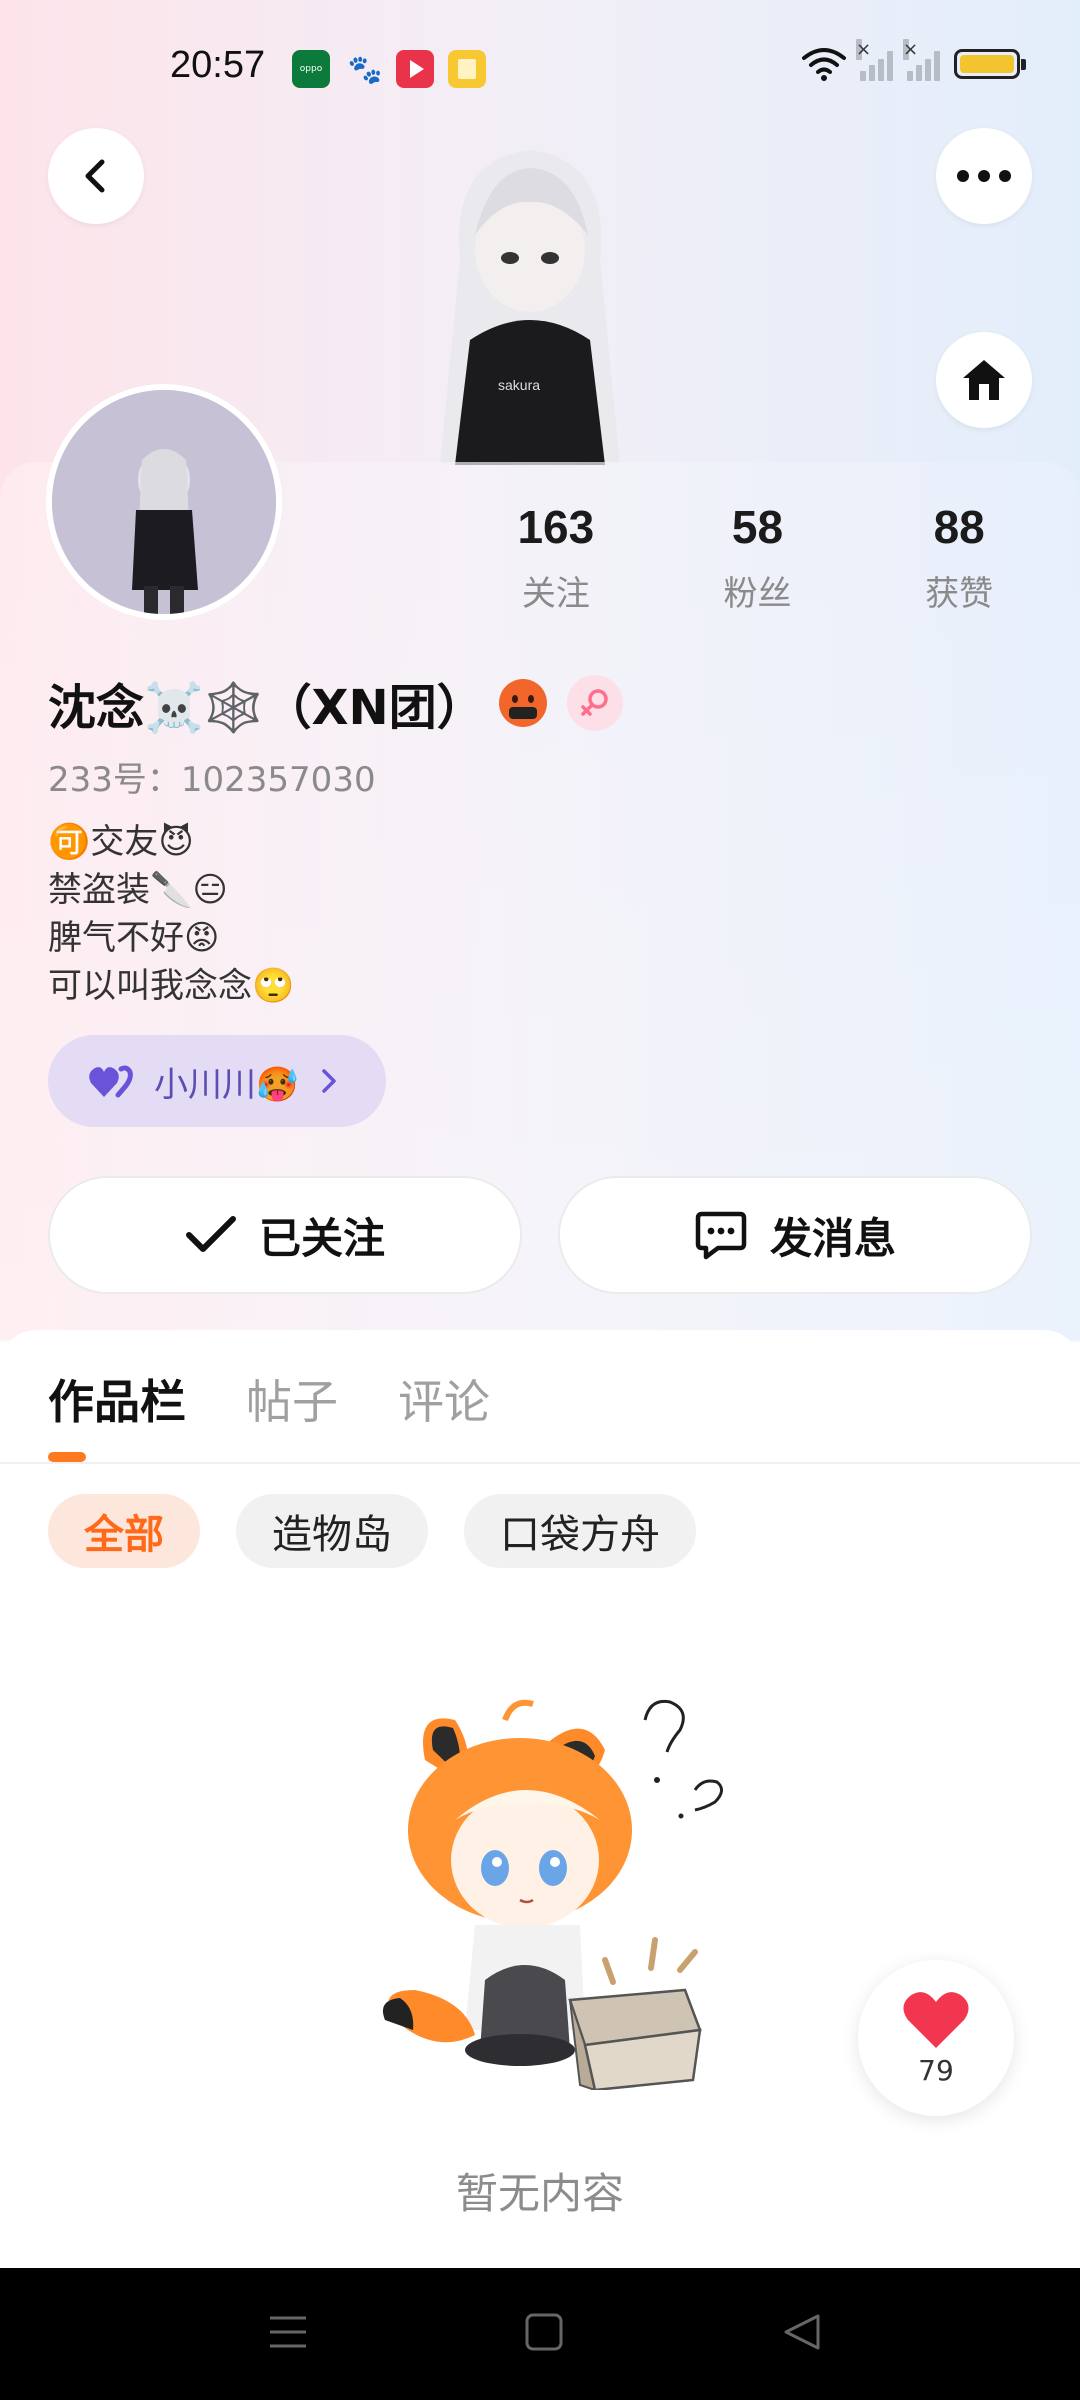  I want to click on tab-posts: 帖子, so click(292, 1399).